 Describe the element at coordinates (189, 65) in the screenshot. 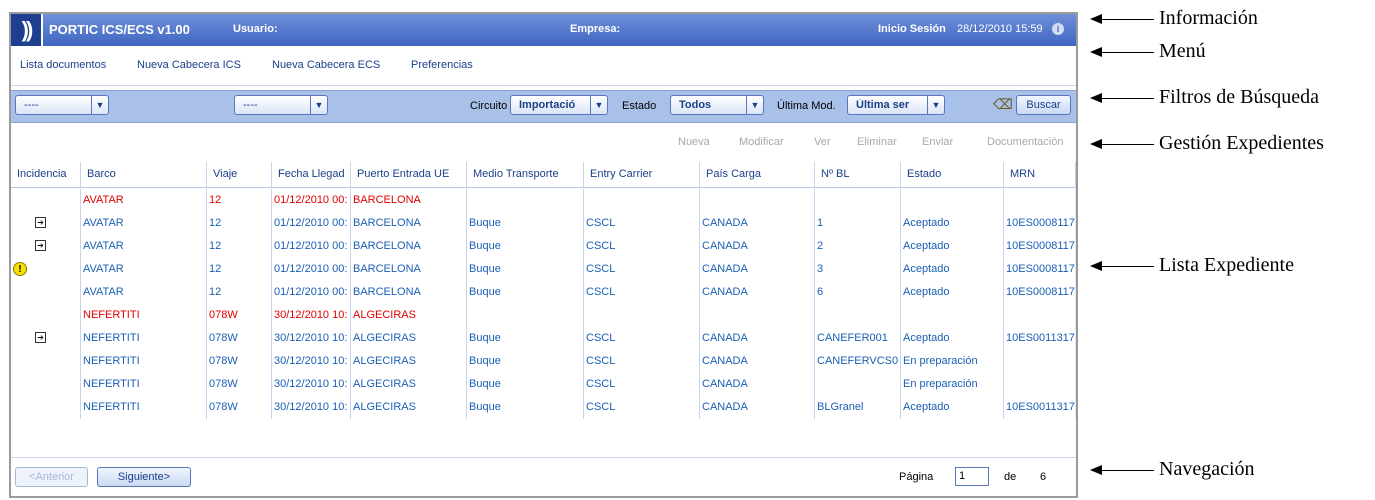

I see `menu-item-nueva-cabecera-ics: Nueva Cabecera ICS` at that location.